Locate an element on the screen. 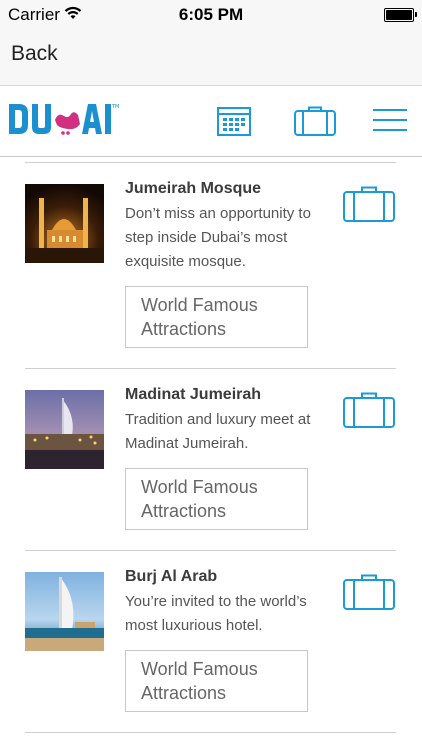 This screenshot has width=422, height=750. jumeirah-mosque-image is located at coordinates (64, 223).